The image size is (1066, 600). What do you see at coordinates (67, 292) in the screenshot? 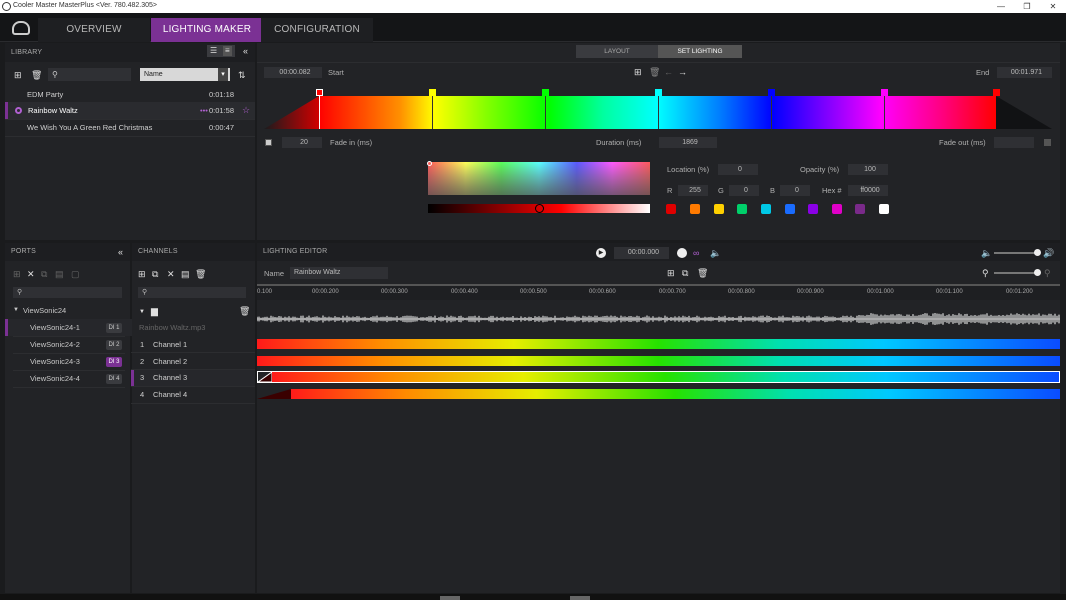
I see `ports-search-input: ⚲` at bounding box center [67, 292].